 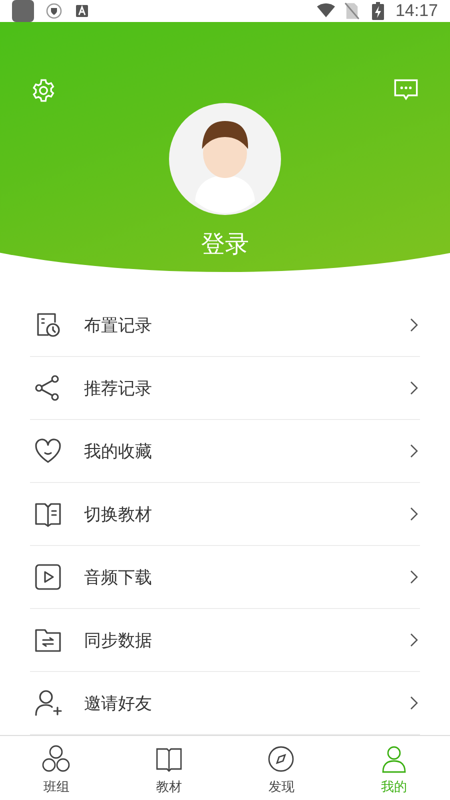 What do you see at coordinates (281, 759) in the screenshot?
I see `compass-icon` at bounding box center [281, 759].